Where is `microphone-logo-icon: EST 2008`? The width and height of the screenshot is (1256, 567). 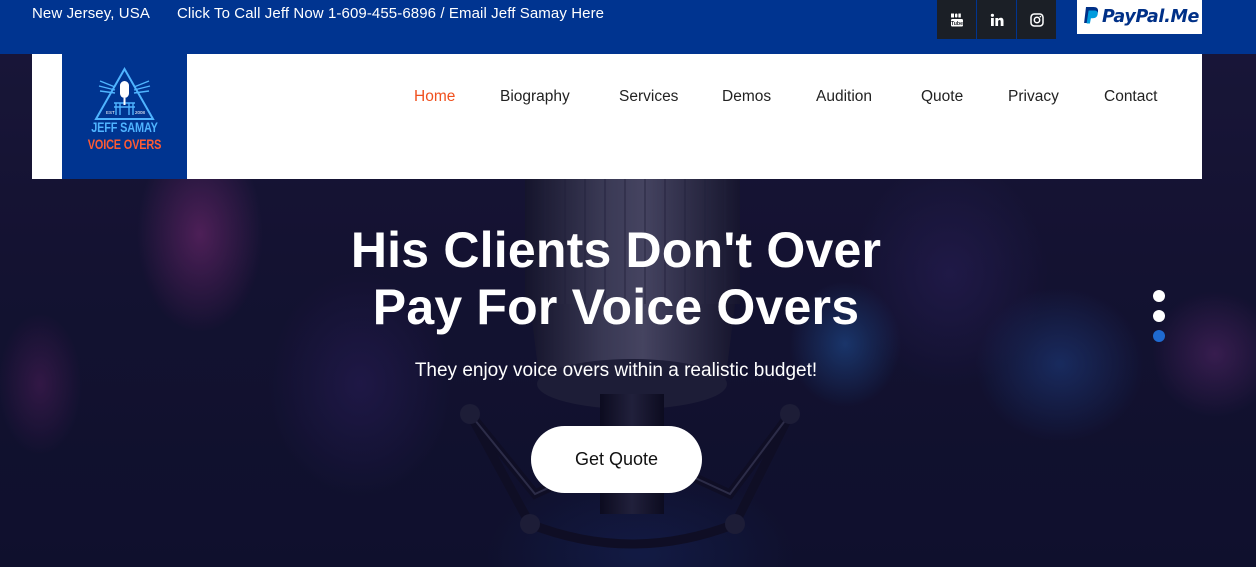
microphone-logo-icon: EST 2008 is located at coordinates (124, 93).